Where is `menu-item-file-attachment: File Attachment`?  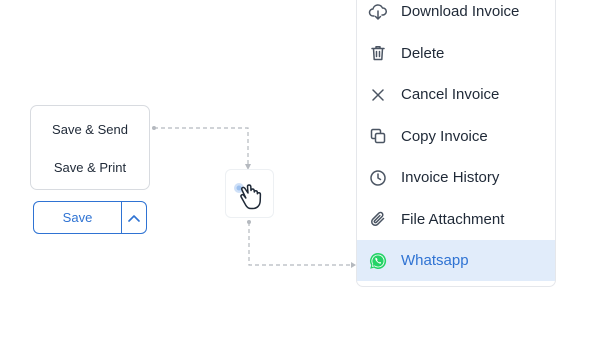
menu-item-file-attachment: File Attachment is located at coordinates (456, 219).